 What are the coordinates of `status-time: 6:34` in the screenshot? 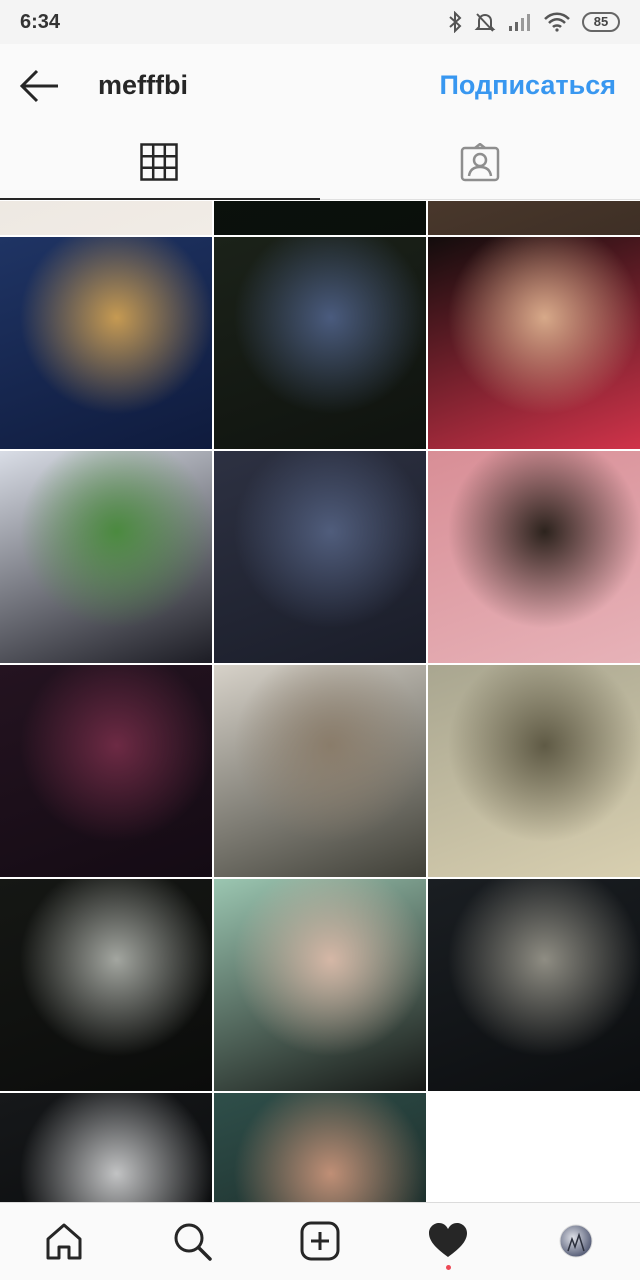 It's located at (40, 22).